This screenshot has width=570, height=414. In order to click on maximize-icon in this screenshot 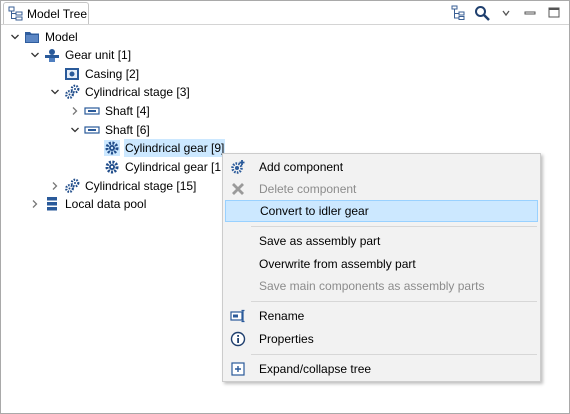, I will do `click(554, 13)`.